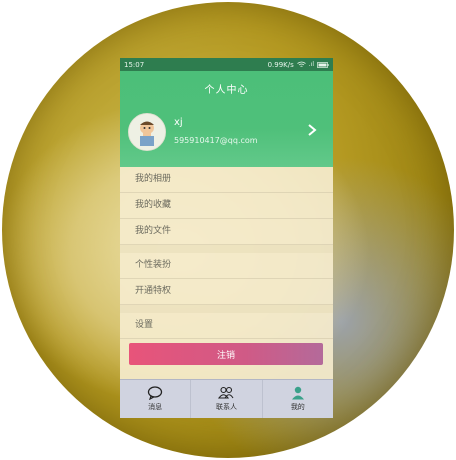 The height and width of the screenshot is (460, 456). What do you see at coordinates (226, 90) in the screenshot?
I see `page-title: 个人中心` at bounding box center [226, 90].